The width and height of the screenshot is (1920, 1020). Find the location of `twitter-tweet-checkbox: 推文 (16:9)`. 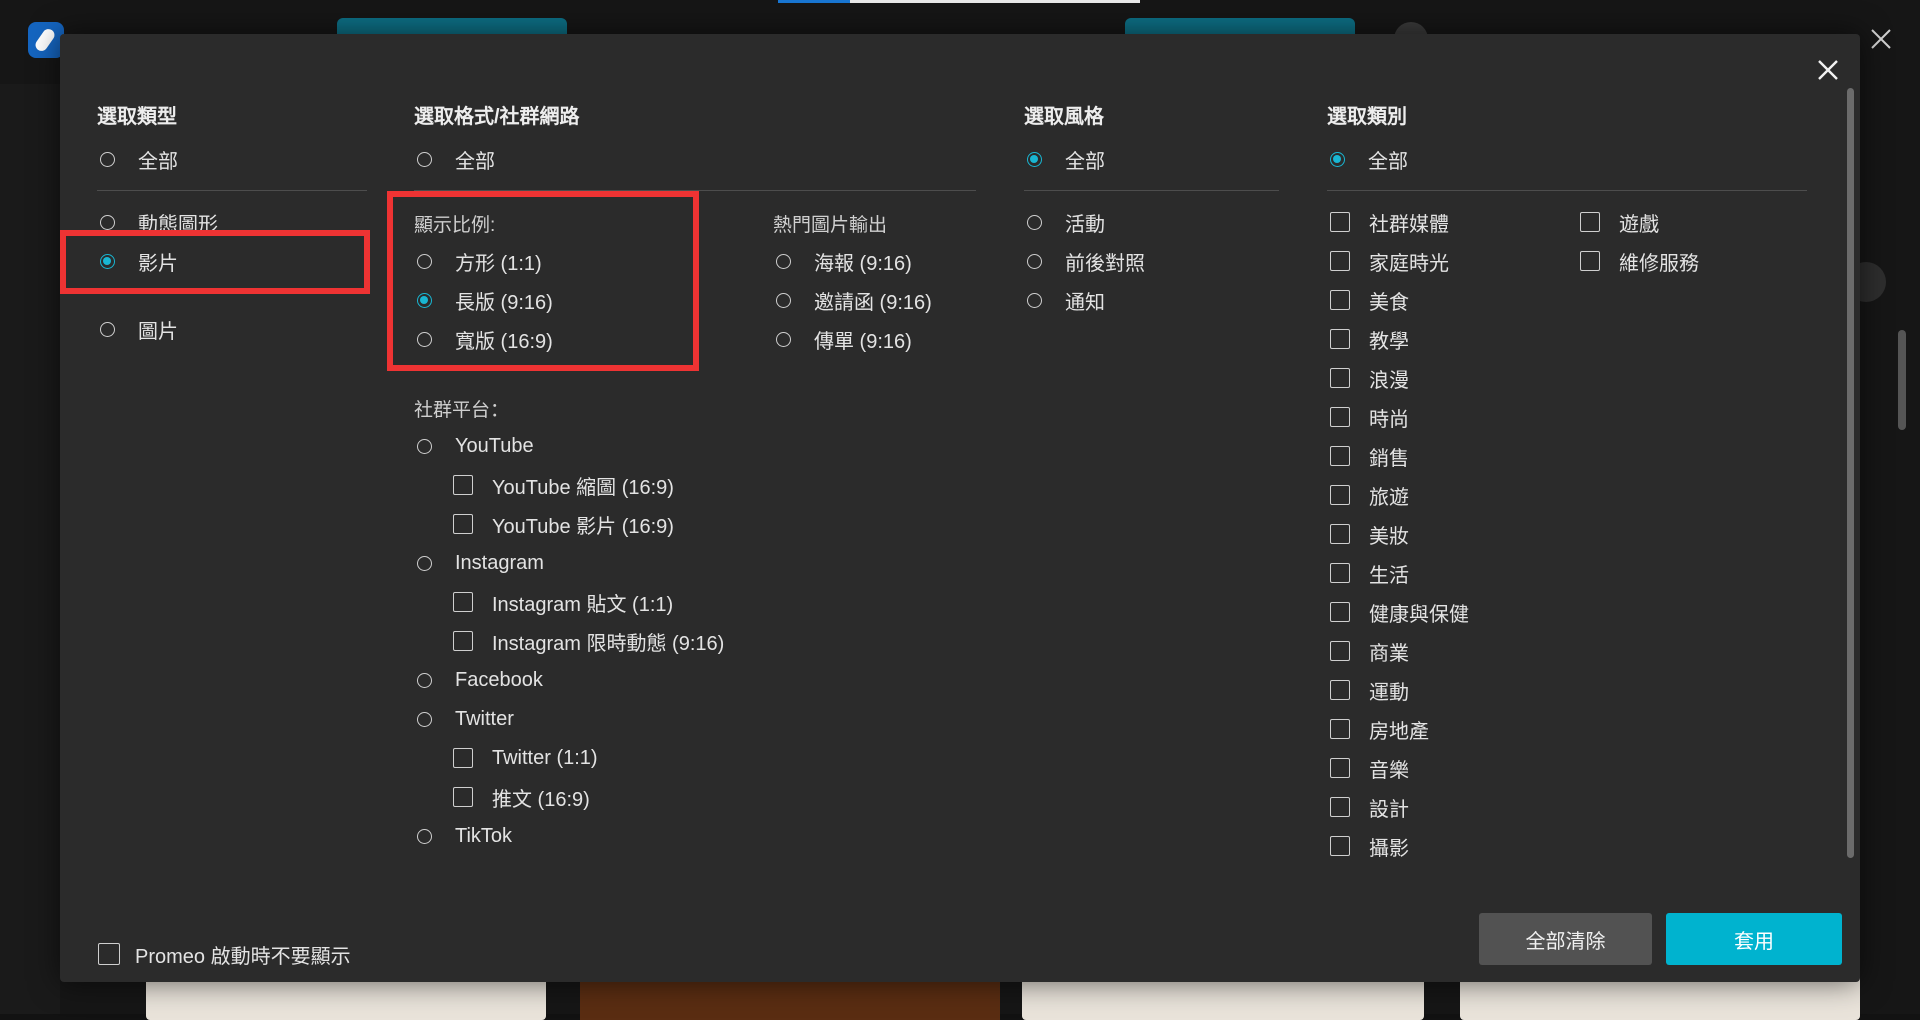

twitter-tweet-checkbox: 推文 (16:9) is located at coordinates (521, 797).